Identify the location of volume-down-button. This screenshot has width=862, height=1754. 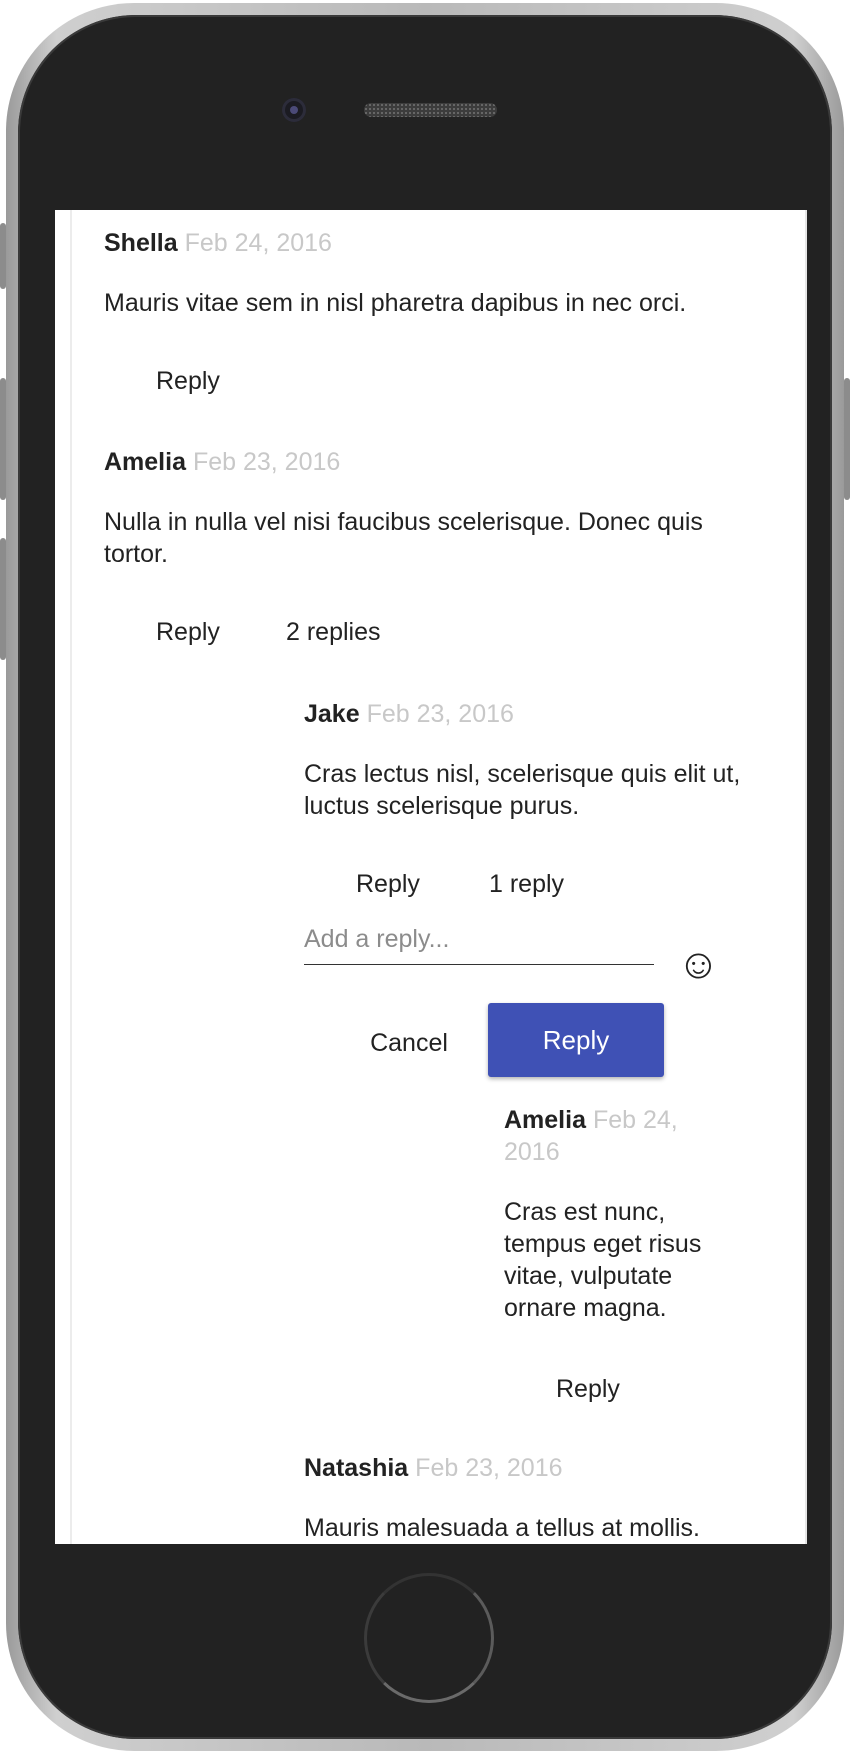
(3, 599).